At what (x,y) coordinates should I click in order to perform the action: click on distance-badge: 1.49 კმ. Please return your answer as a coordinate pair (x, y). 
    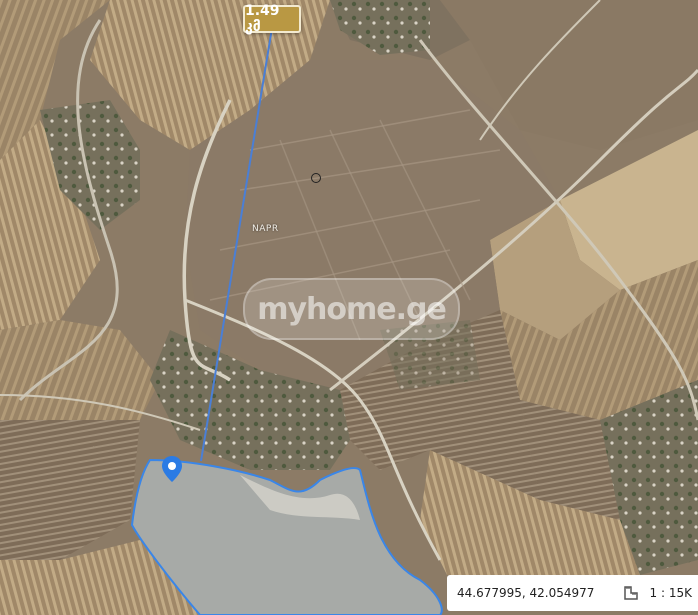
    Looking at the image, I should click on (272, 19).